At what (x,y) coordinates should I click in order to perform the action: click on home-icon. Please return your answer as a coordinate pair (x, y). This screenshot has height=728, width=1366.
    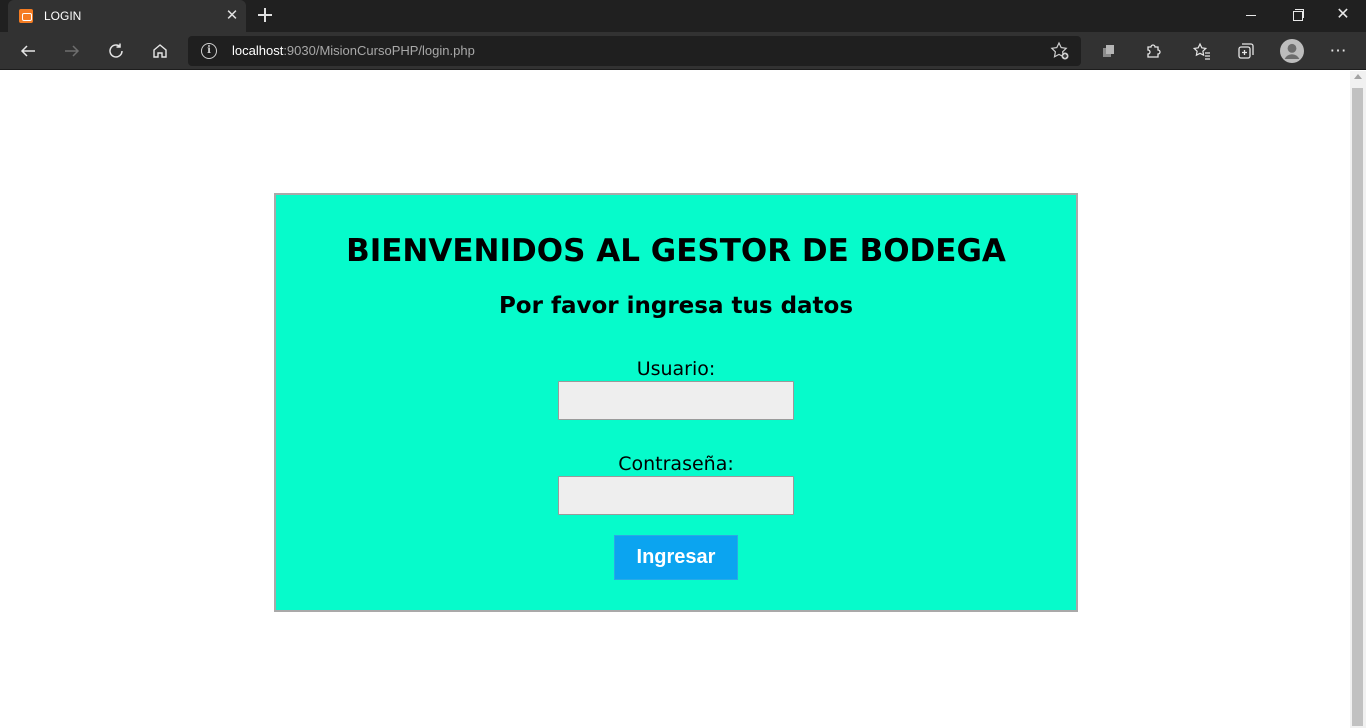
    Looking at the image, I should click on (160, 51).